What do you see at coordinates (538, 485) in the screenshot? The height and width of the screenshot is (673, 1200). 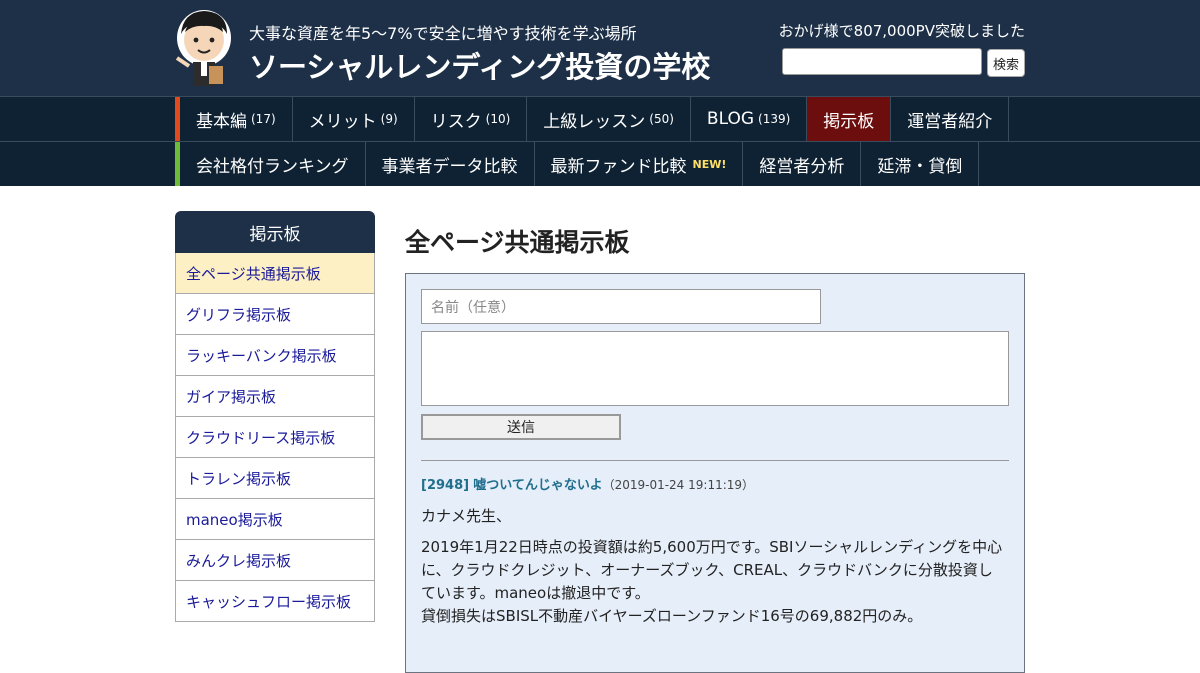 I see `post-title: 嘘ついてんじゃないよ` at bounding box center [538, 485].